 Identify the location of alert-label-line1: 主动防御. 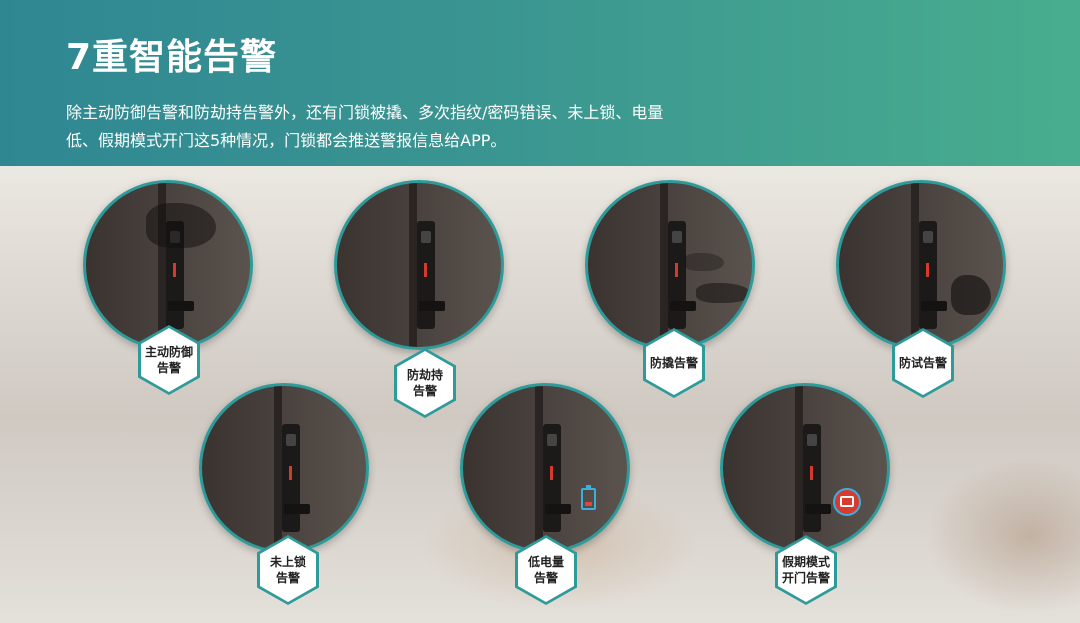
(168, 352).